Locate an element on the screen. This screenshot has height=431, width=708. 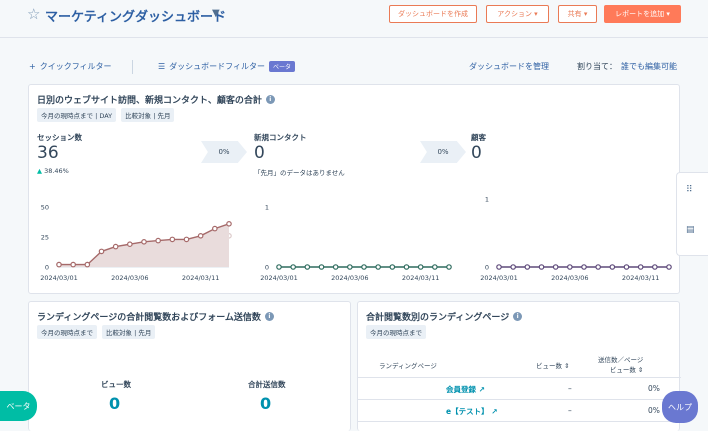
chat-bubble-icon: ▤ is located at coordinates (690, 230).